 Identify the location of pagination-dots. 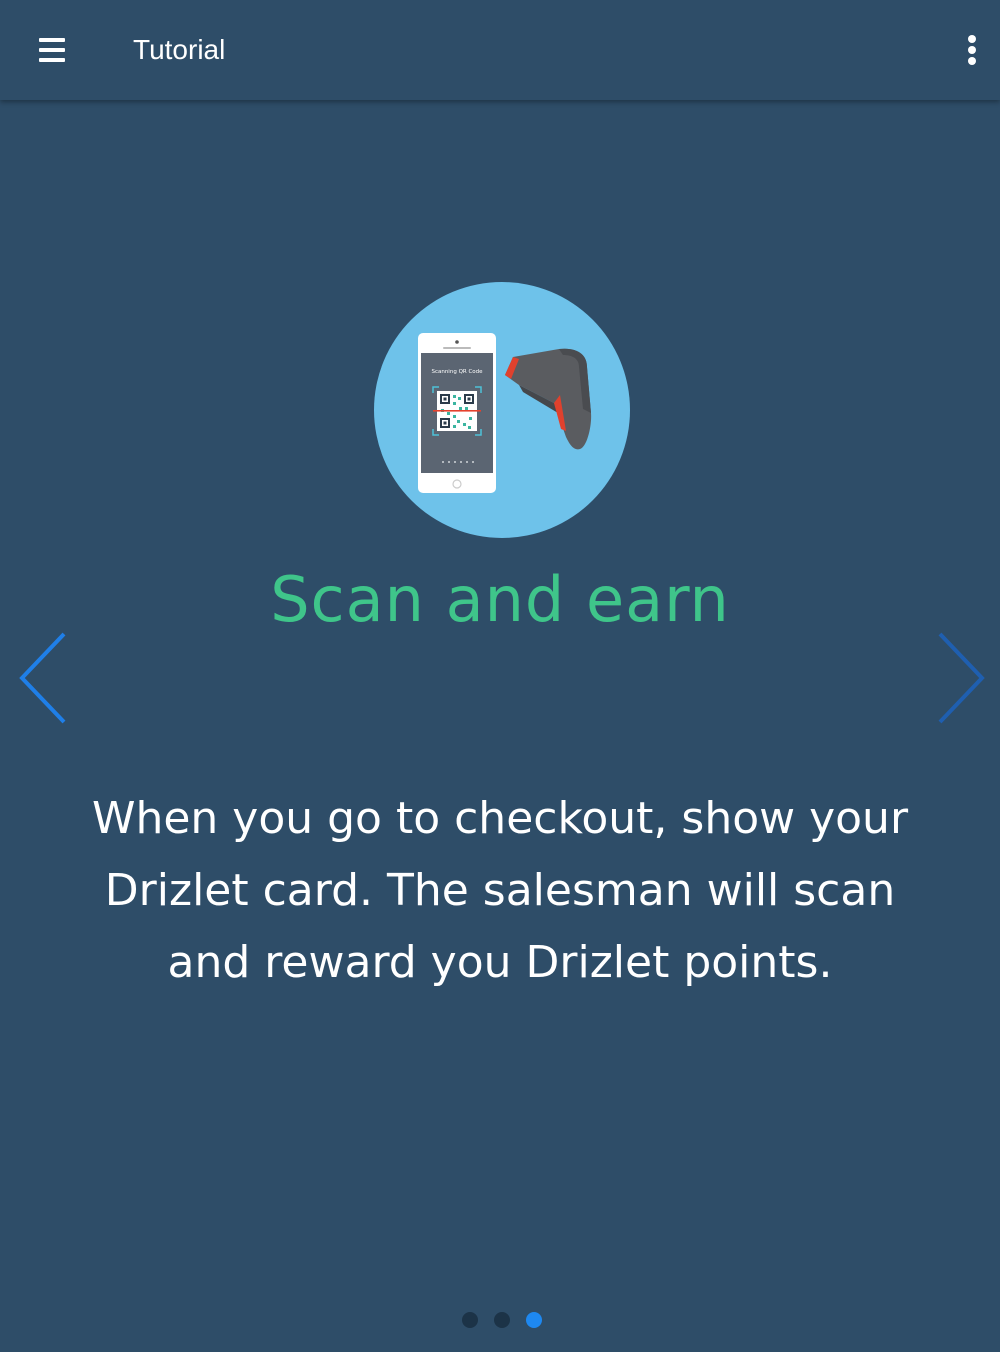
(505, 1320).